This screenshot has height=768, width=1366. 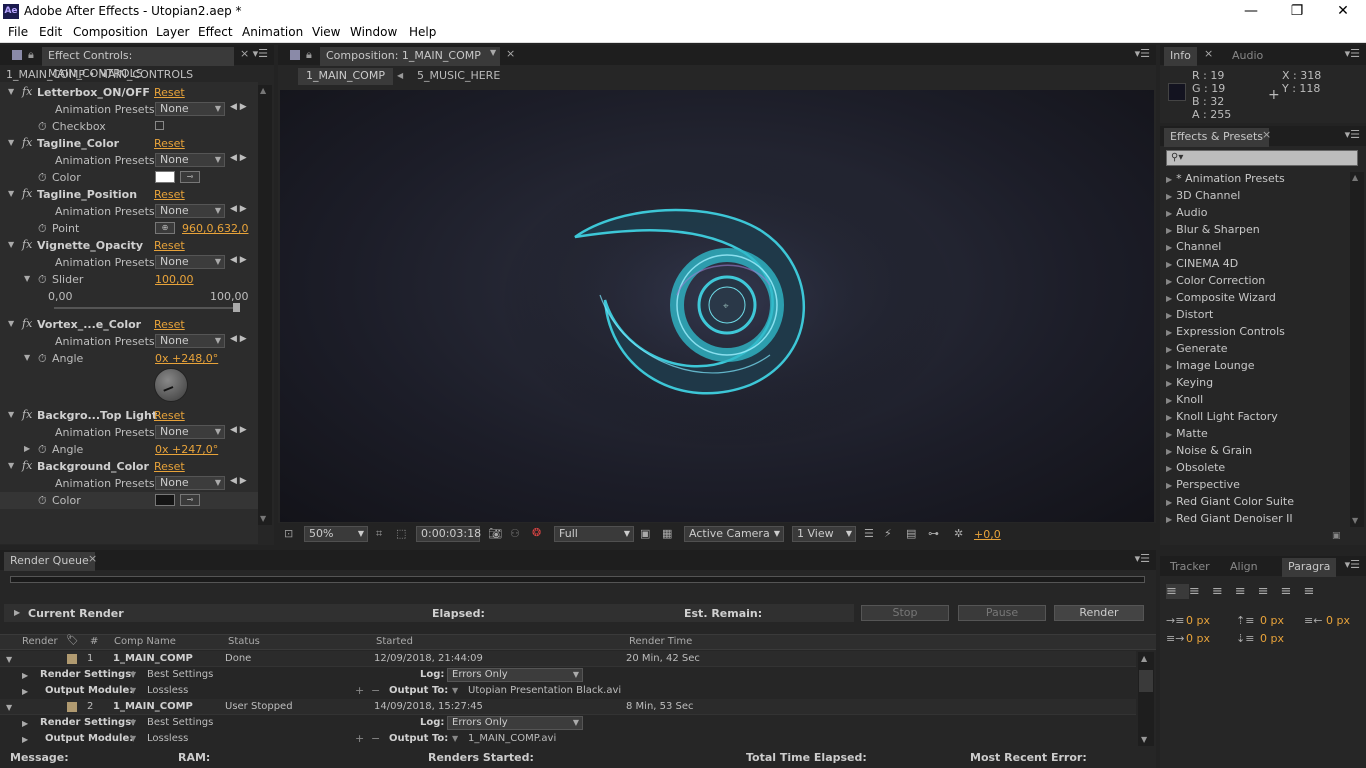 What do you see at coordinates (1272, 638) in the screenshot?
I see `space-after-value: 0 px` at bounding box center [1272, 638].